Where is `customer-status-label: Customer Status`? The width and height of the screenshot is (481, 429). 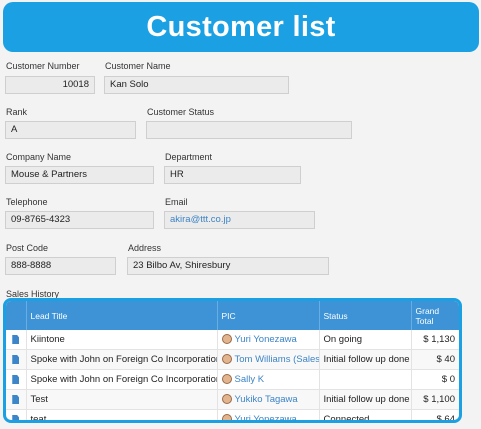
customer-status-label: Customer Status is located at coordinates (181, 112).